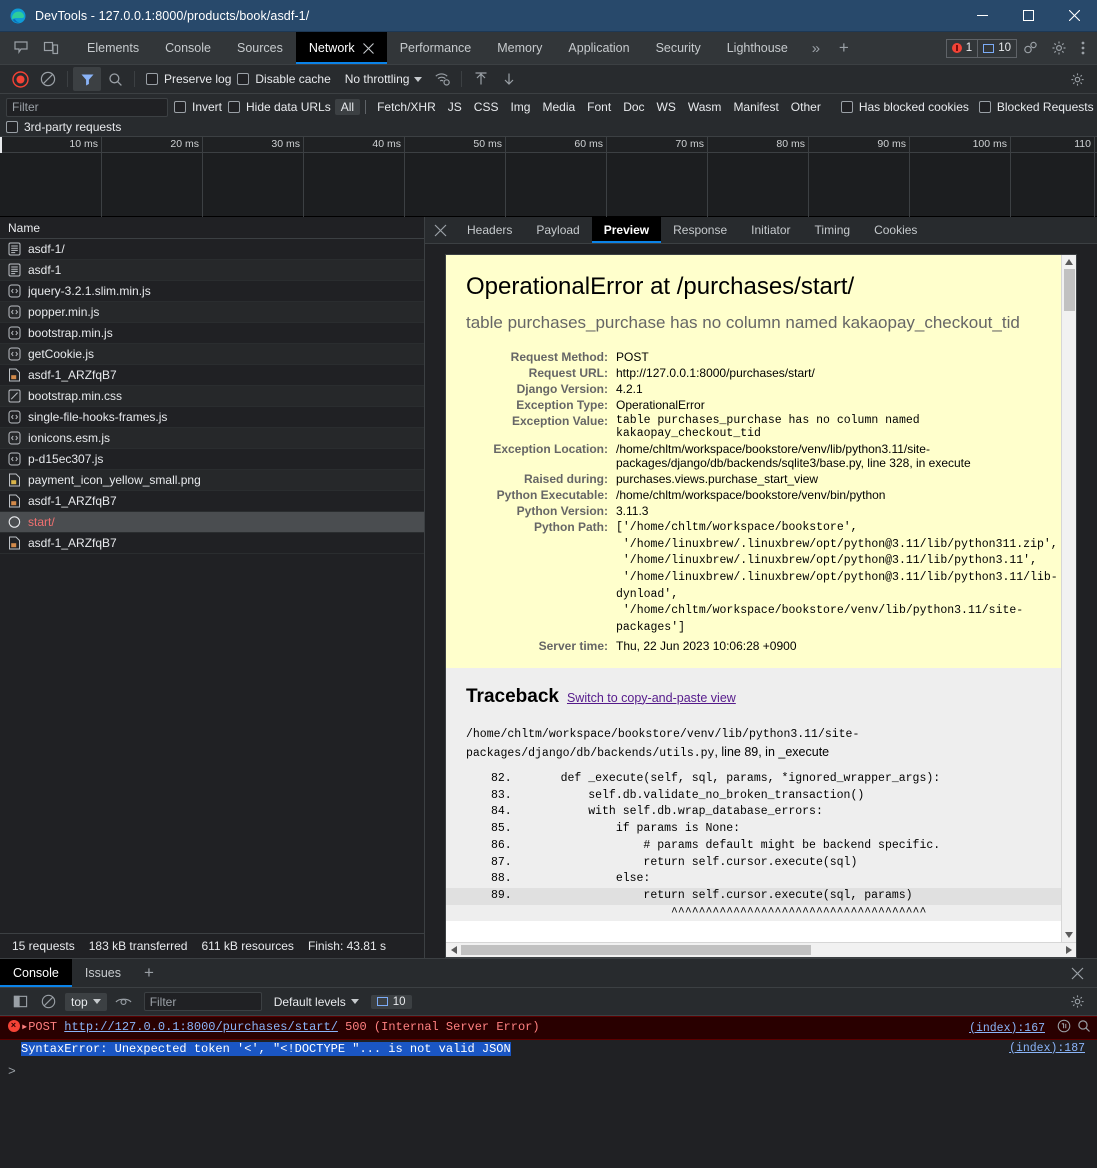 The height and width of the screenshot is (1168, 1097). I want to click on disable-cache-checkbox: Disable cache, so click(284, 79).